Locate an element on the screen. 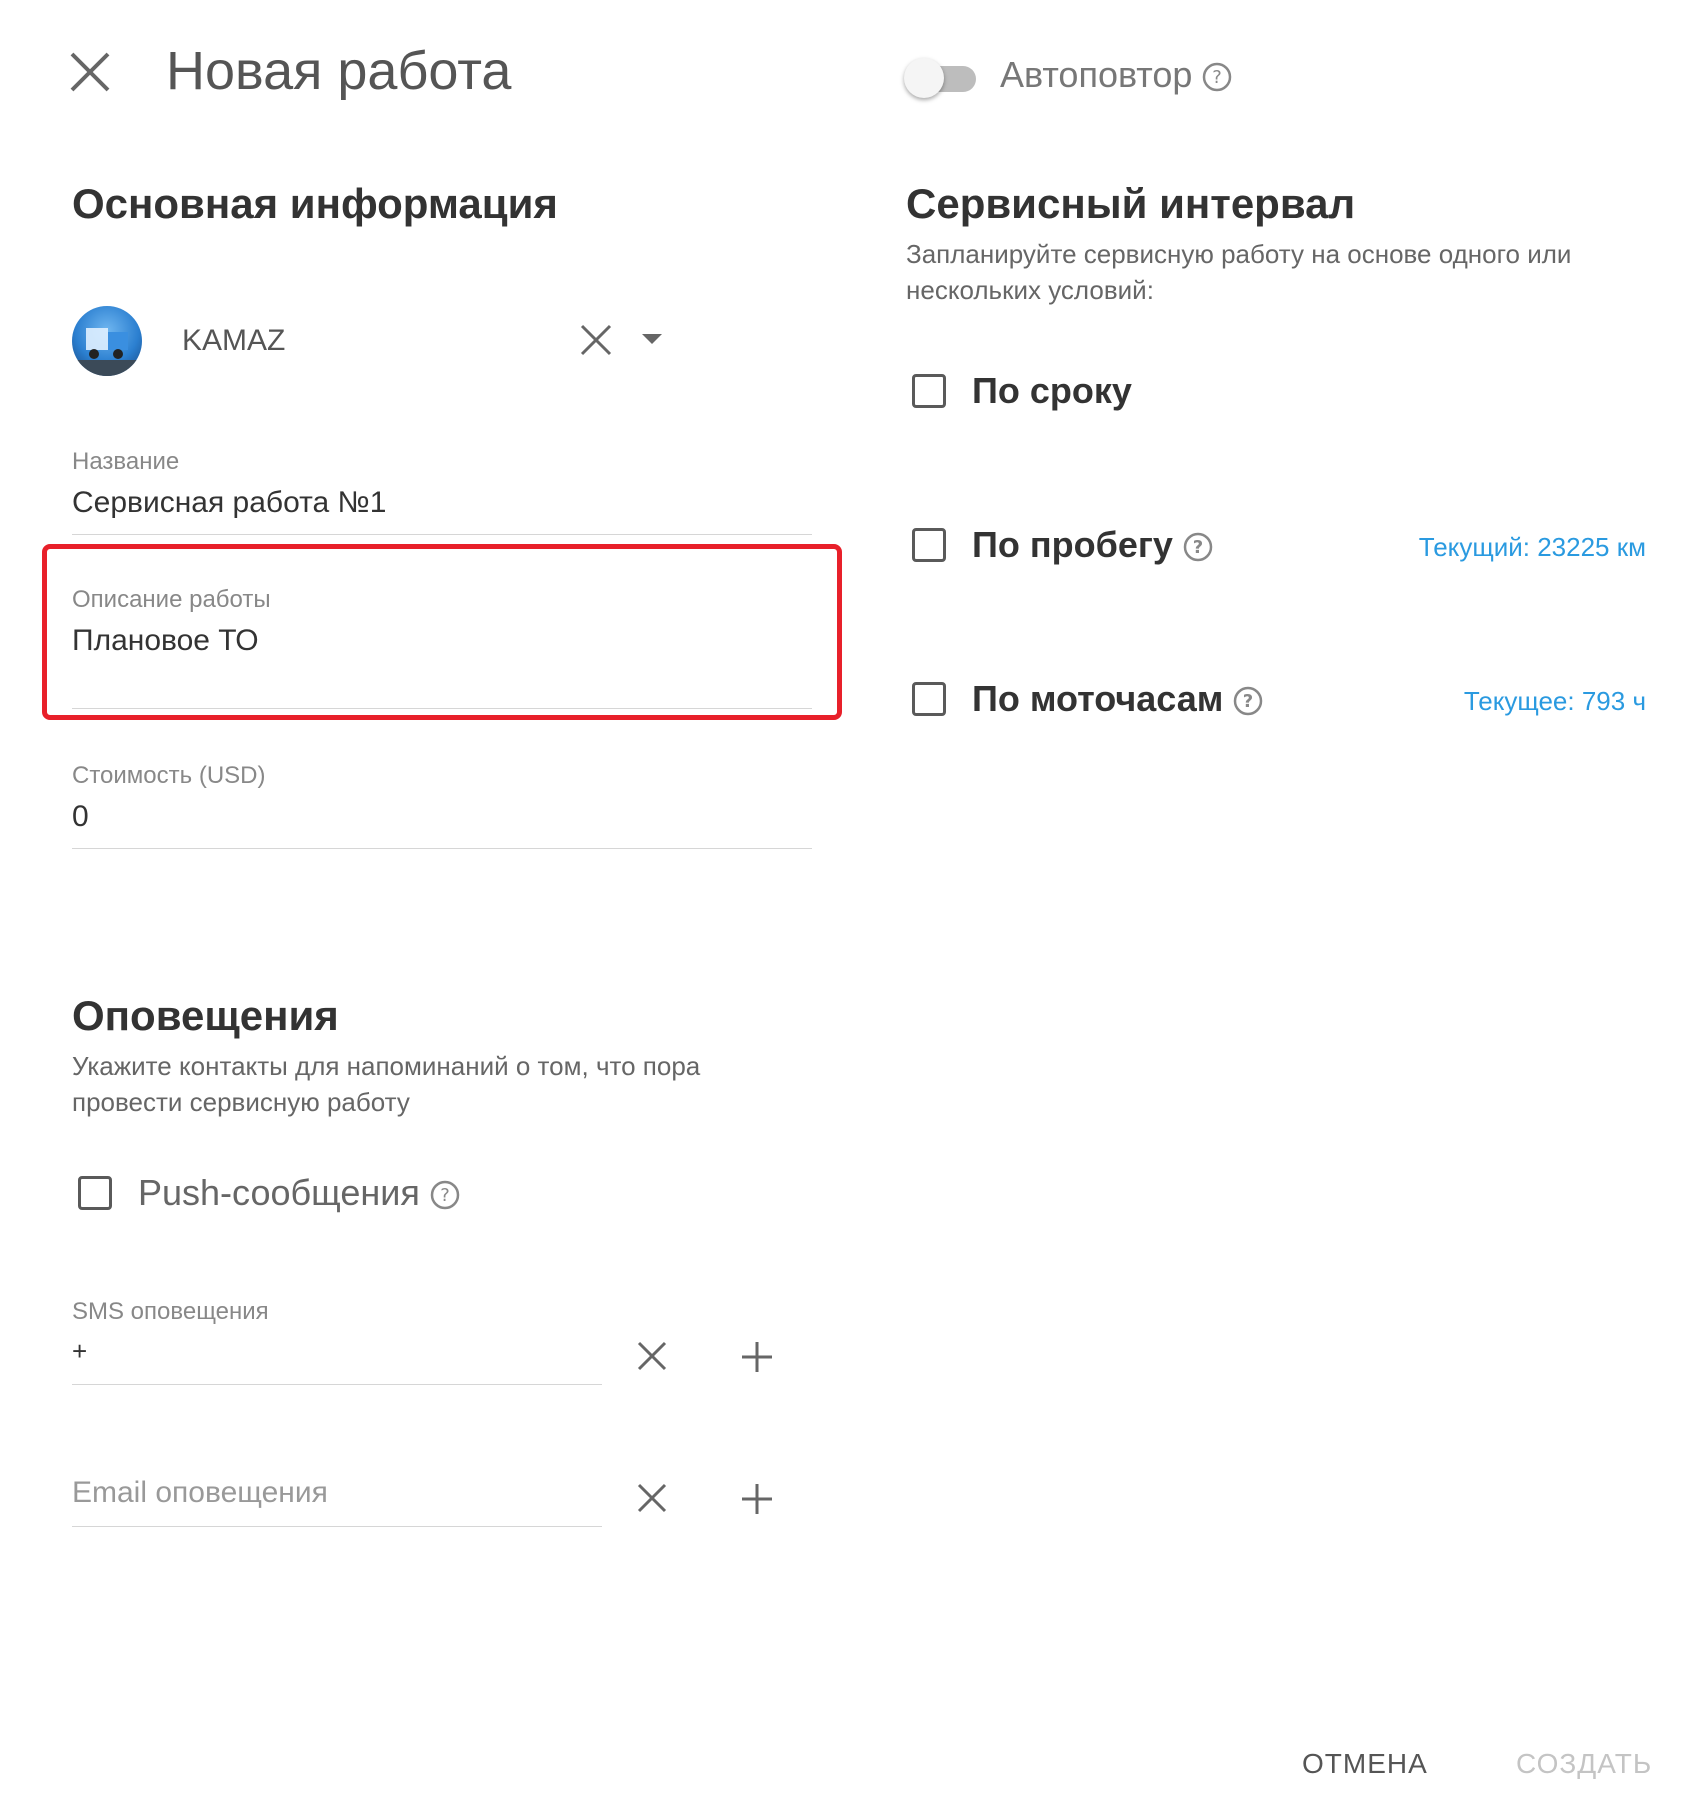  page-title: Новая работа is located at coordinates (339, 71).